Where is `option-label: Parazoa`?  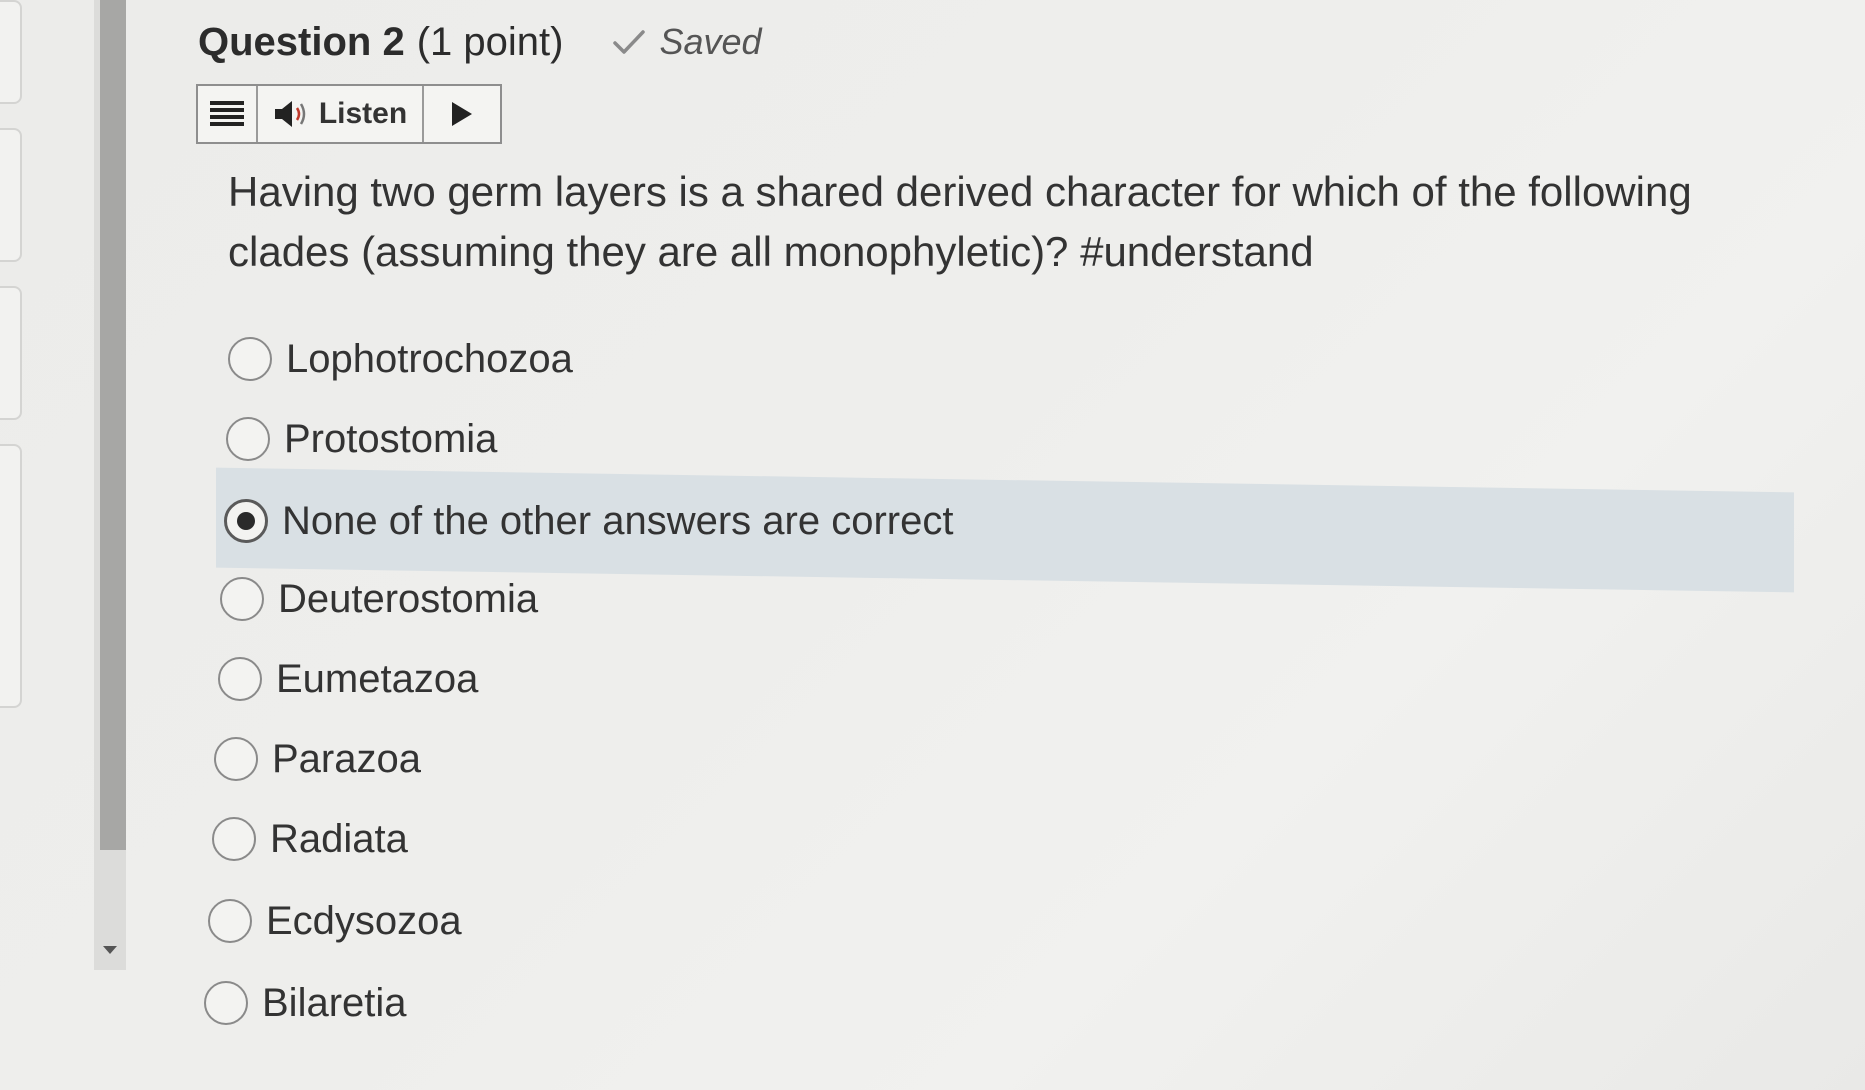 option-label: Parazoa is located at coordinates (346, 758).